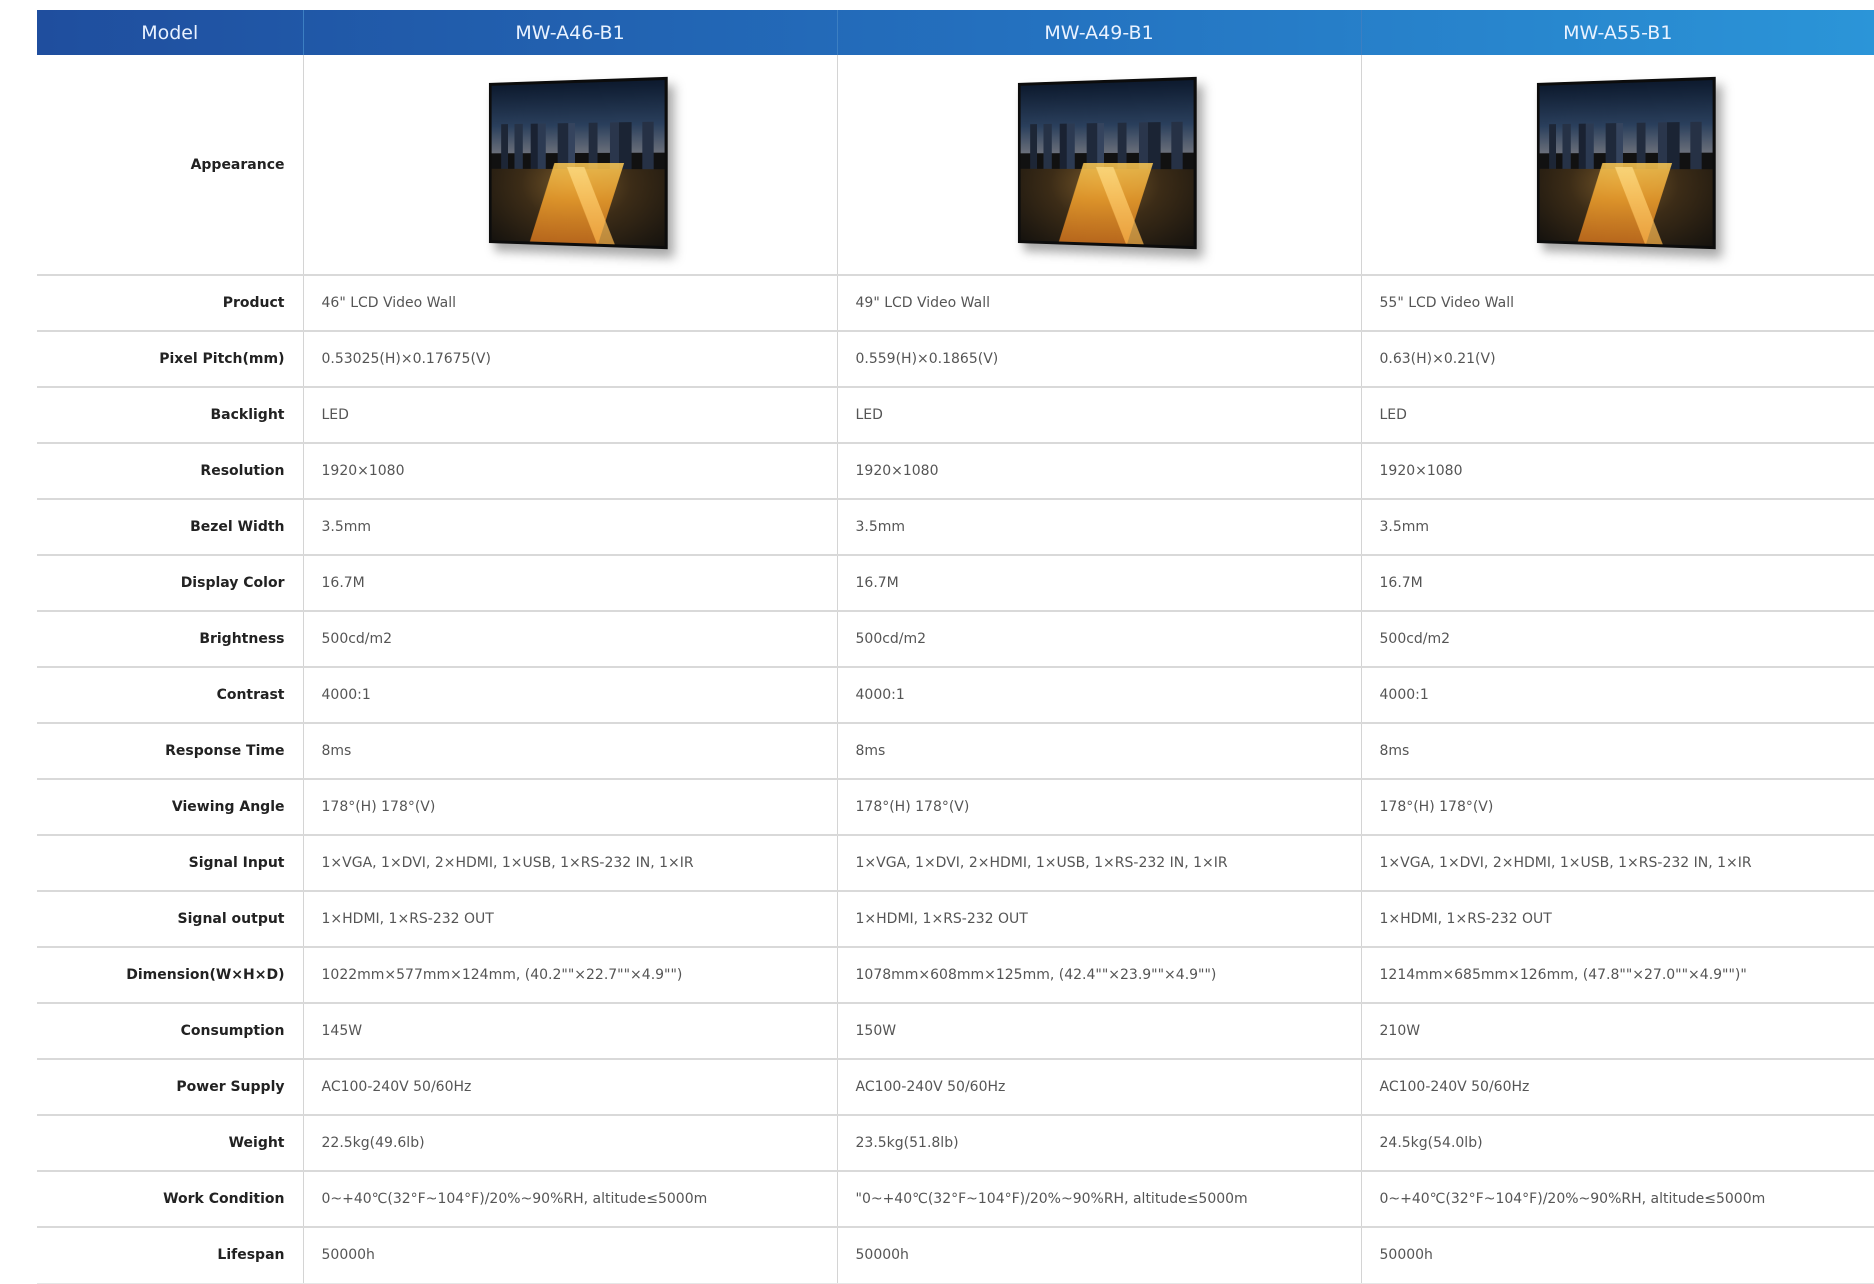 Image resolution: width=1874 pixels, height=1284 pixels. I want to click on spec-row: Brightness 500cd/m2 500cd/m2 500cd/m2, so click(955, 639).